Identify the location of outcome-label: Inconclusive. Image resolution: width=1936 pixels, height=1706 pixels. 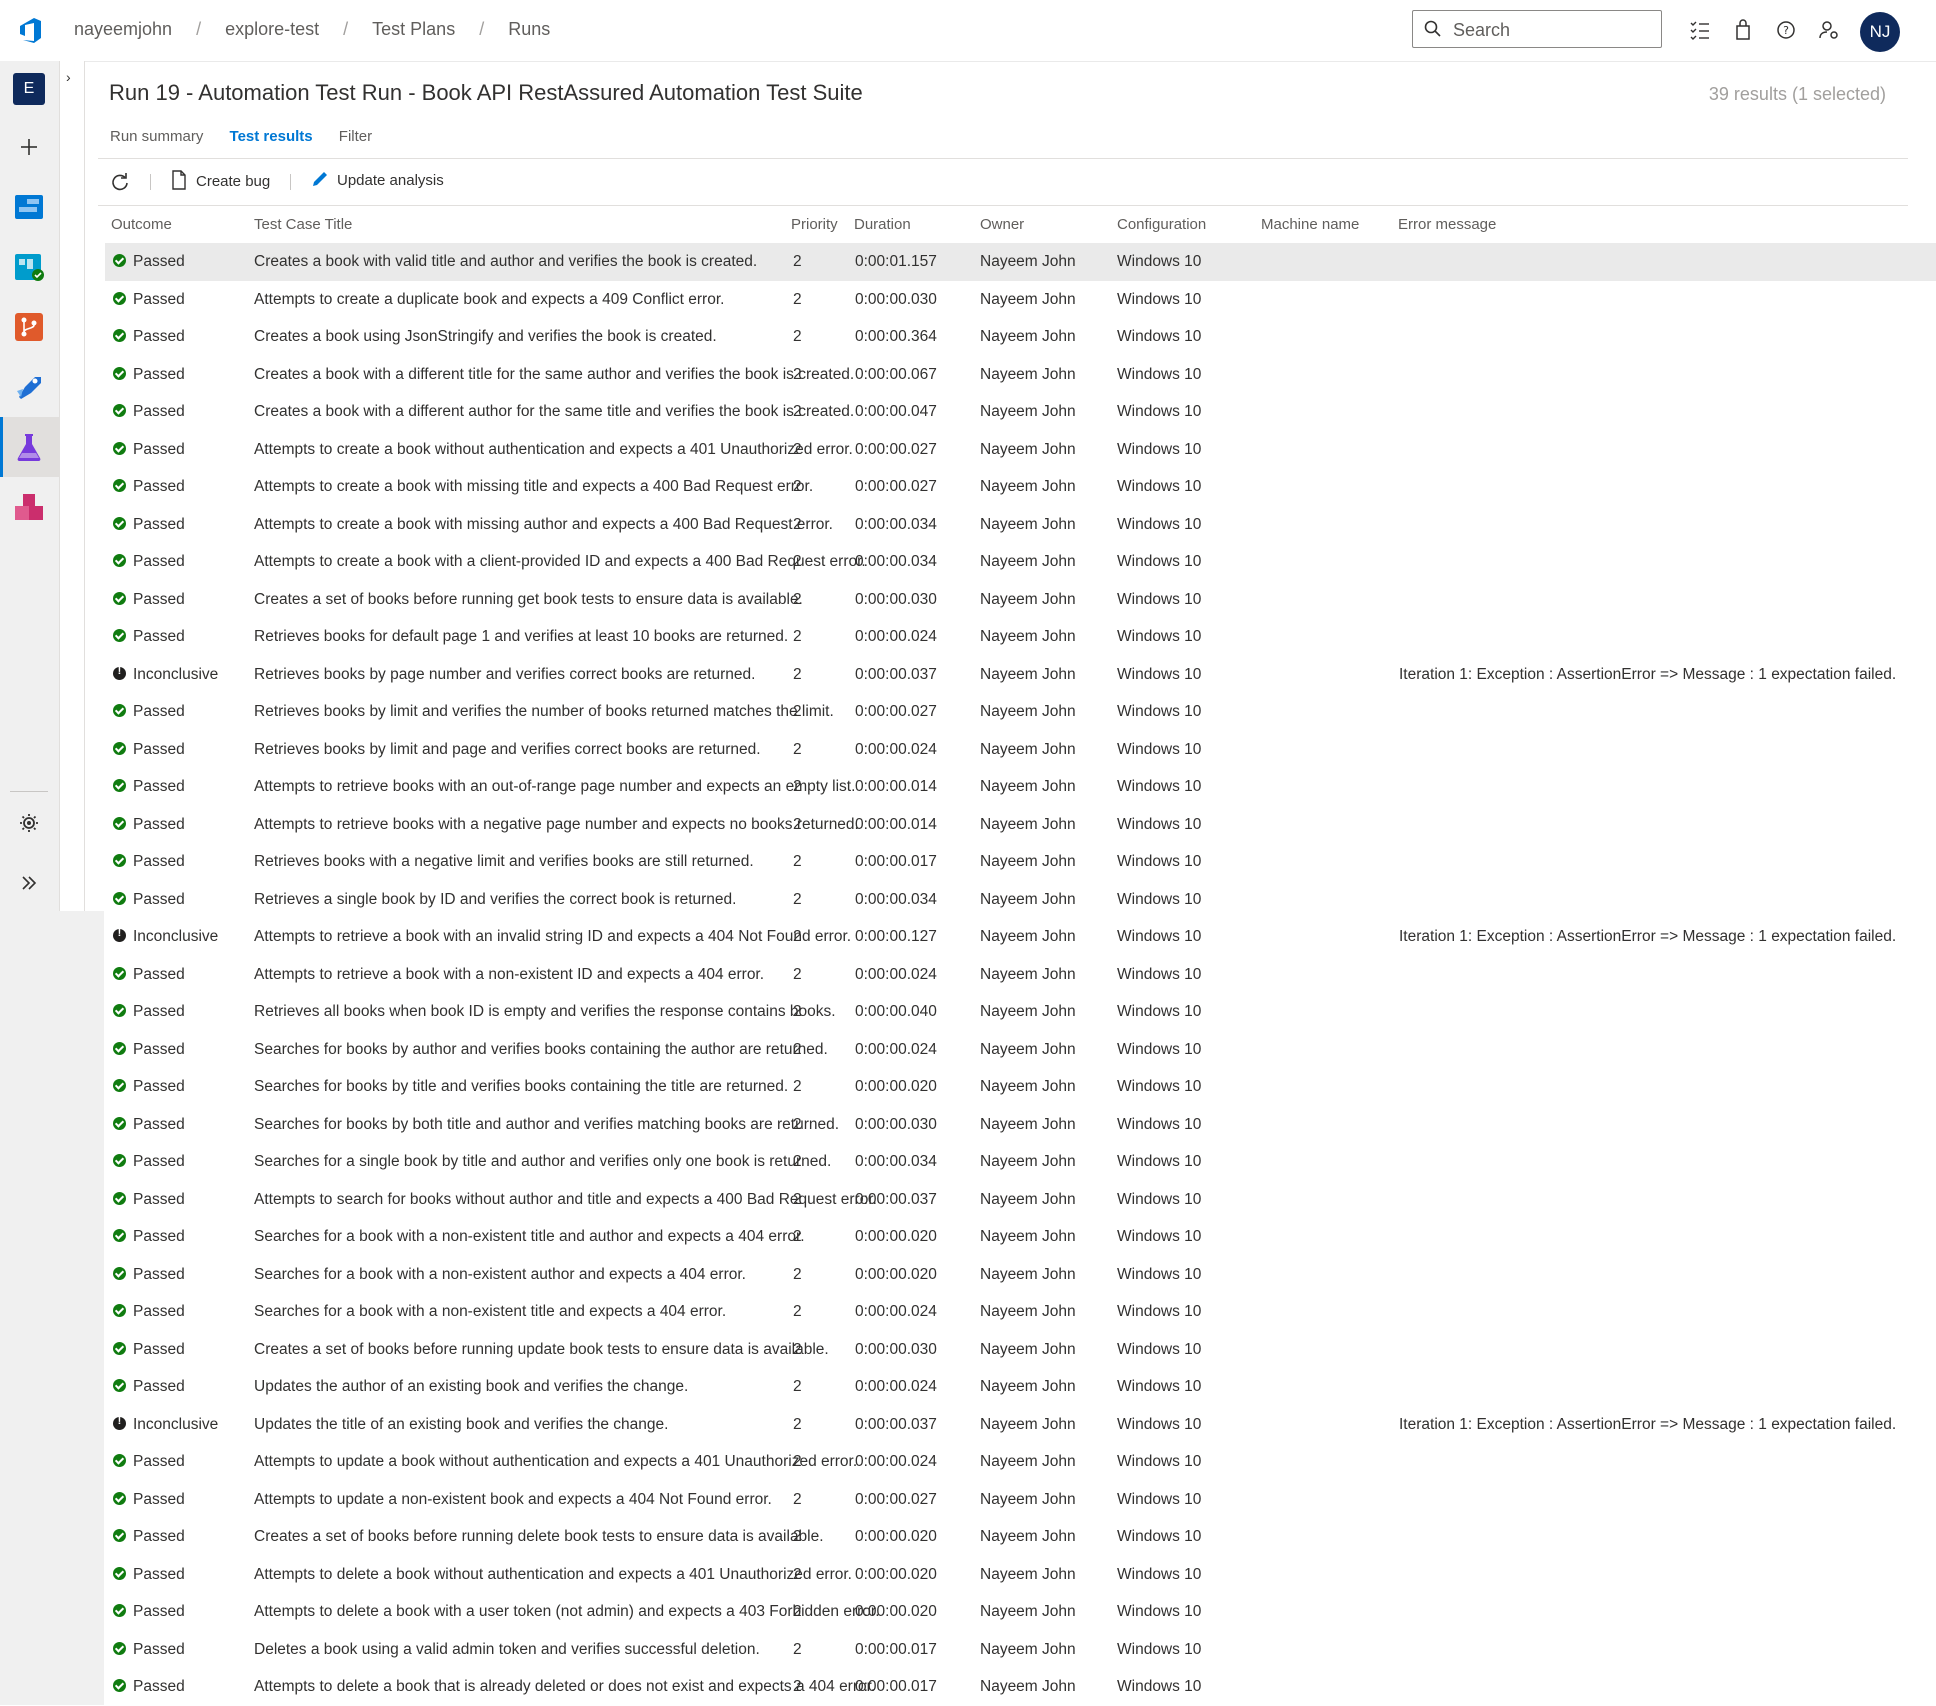
(176, 936).